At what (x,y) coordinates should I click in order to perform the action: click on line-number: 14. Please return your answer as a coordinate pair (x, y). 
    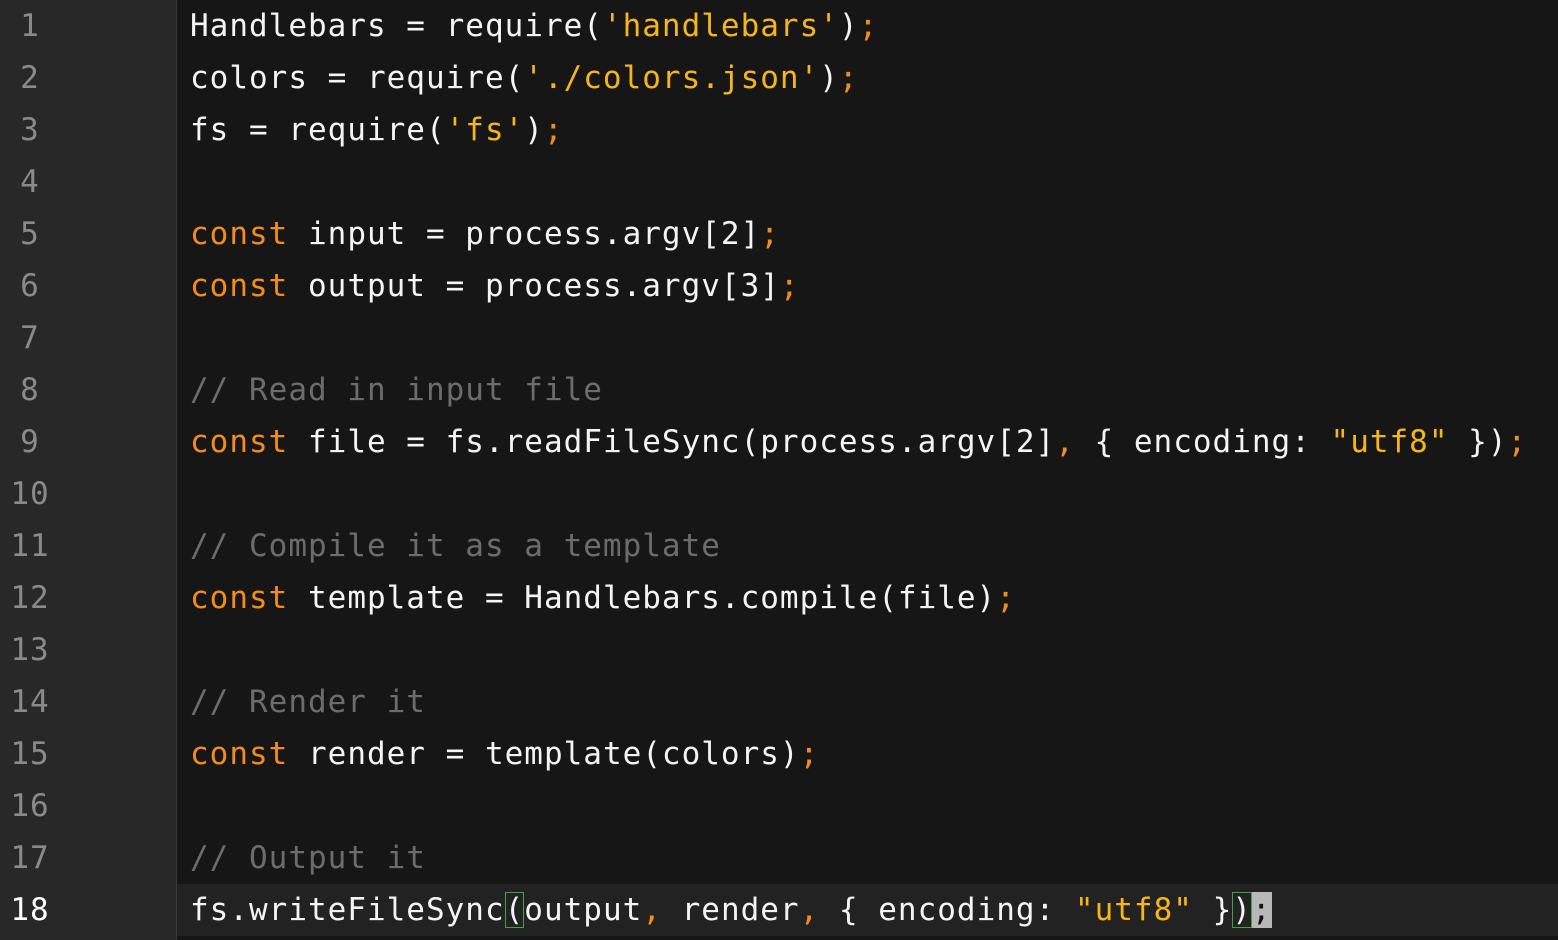
    Looking at the image, I should click on (30, 702).